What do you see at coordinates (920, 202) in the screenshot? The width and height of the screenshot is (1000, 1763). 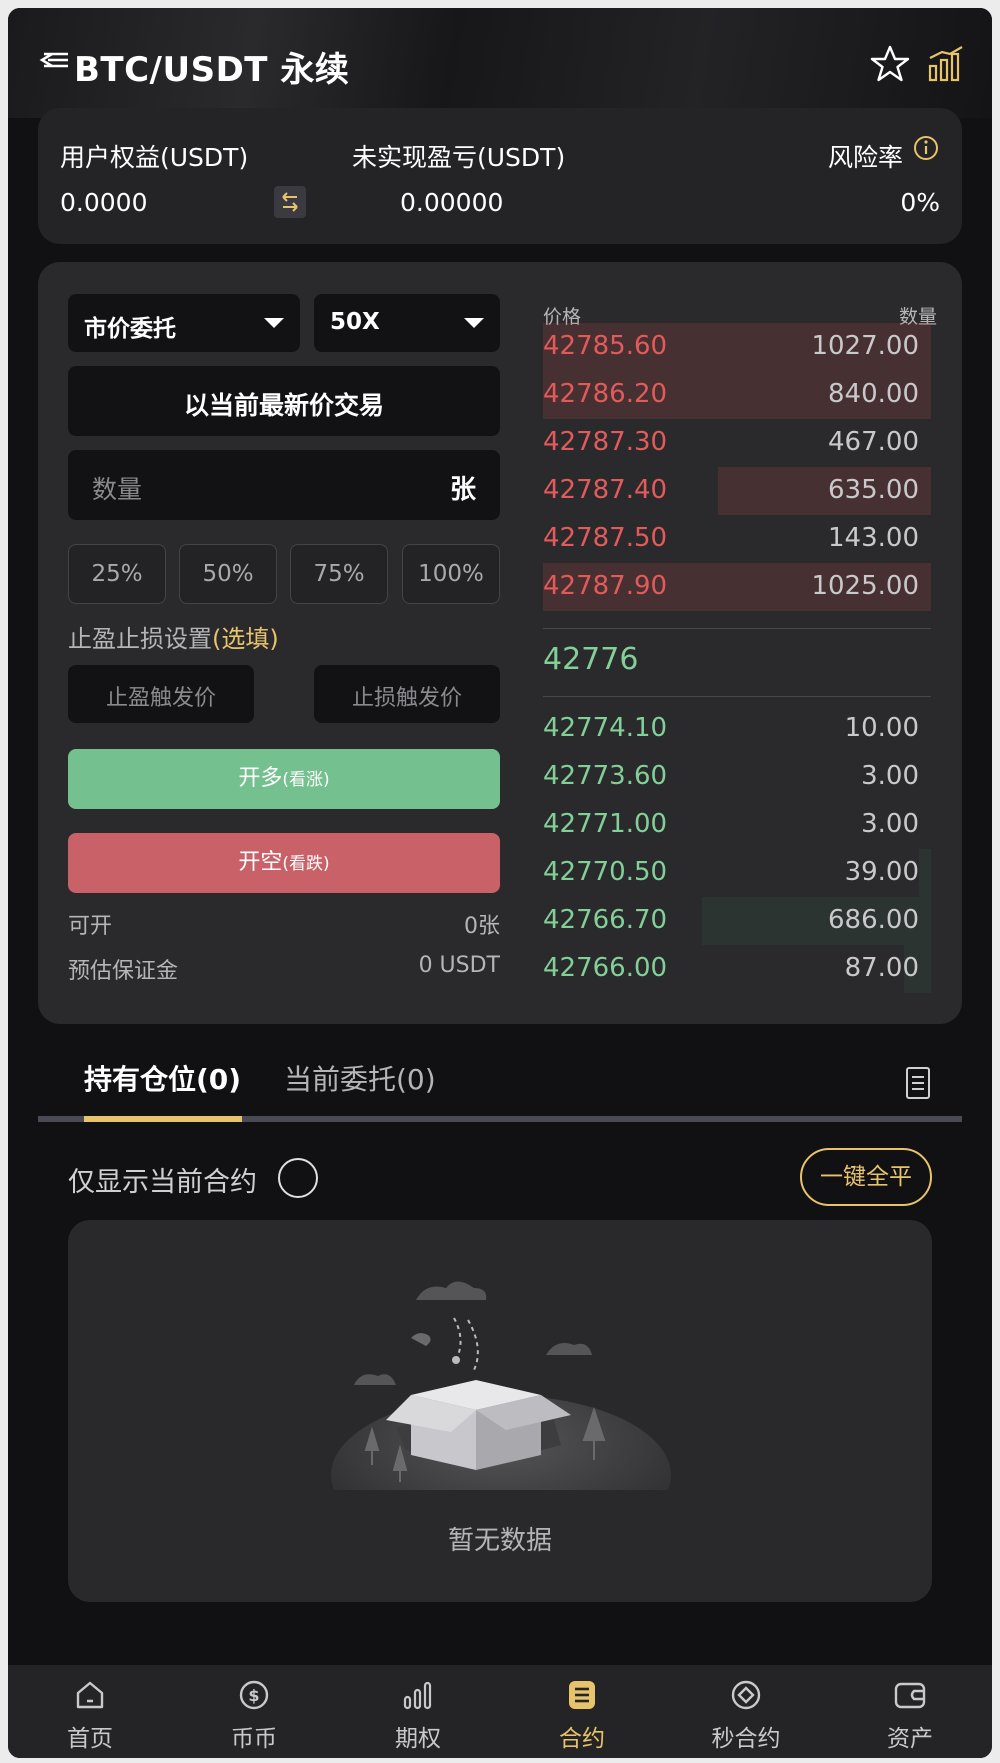 I see `risk-rate-value: 0%` at bounding box center [920, 202].